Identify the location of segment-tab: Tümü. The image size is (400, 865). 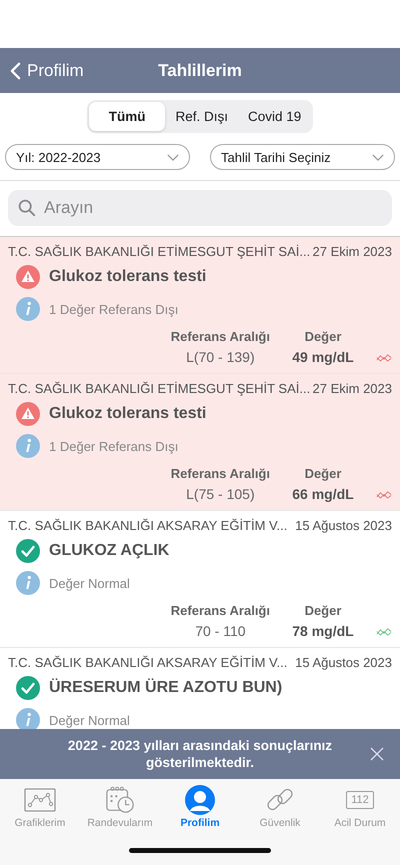
(127, 116).